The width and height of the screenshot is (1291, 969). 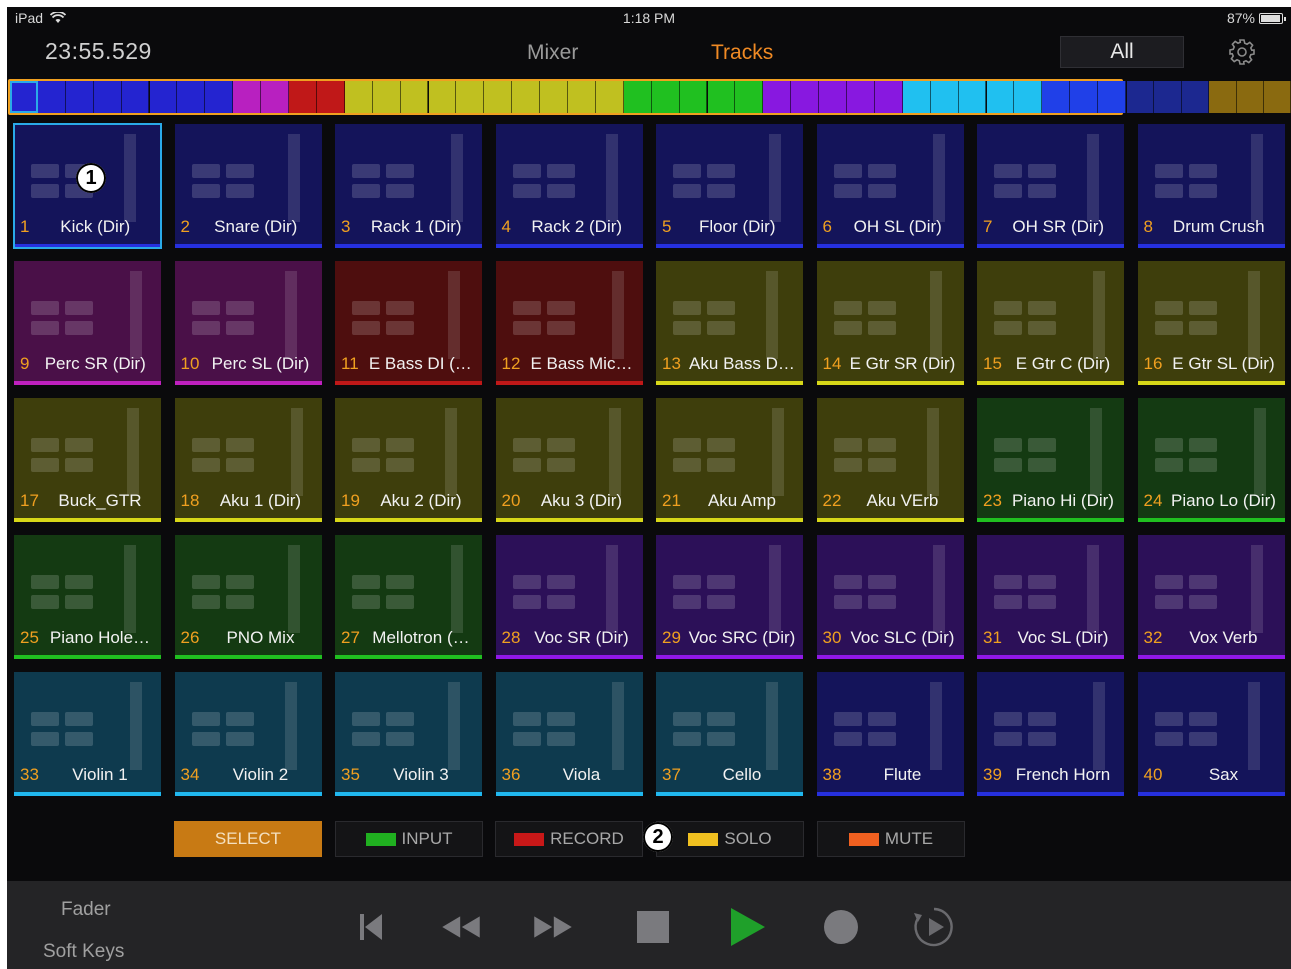 What do you see at coordinates (569, 460) in the screenshot?
I see `track-tile: 20 Aku 3 (Dir)` at bounding box center [569, 460].